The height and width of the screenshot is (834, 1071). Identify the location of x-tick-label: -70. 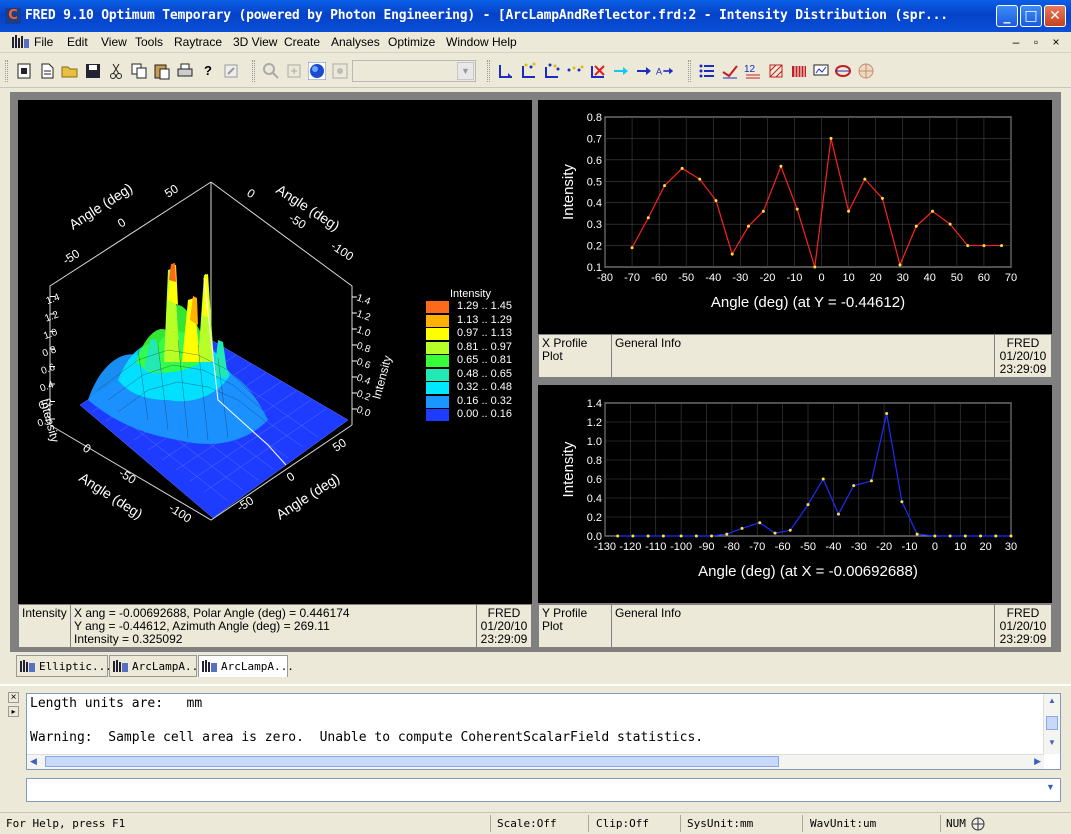
(632, 278).